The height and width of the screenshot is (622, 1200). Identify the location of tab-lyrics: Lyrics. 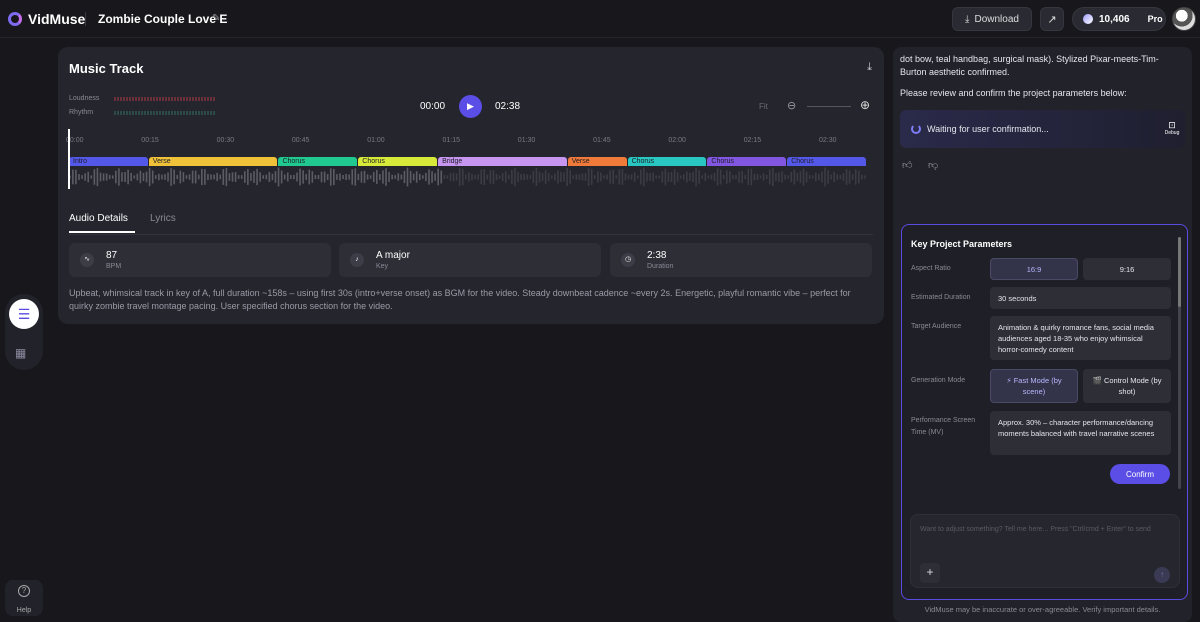
(163, 218).